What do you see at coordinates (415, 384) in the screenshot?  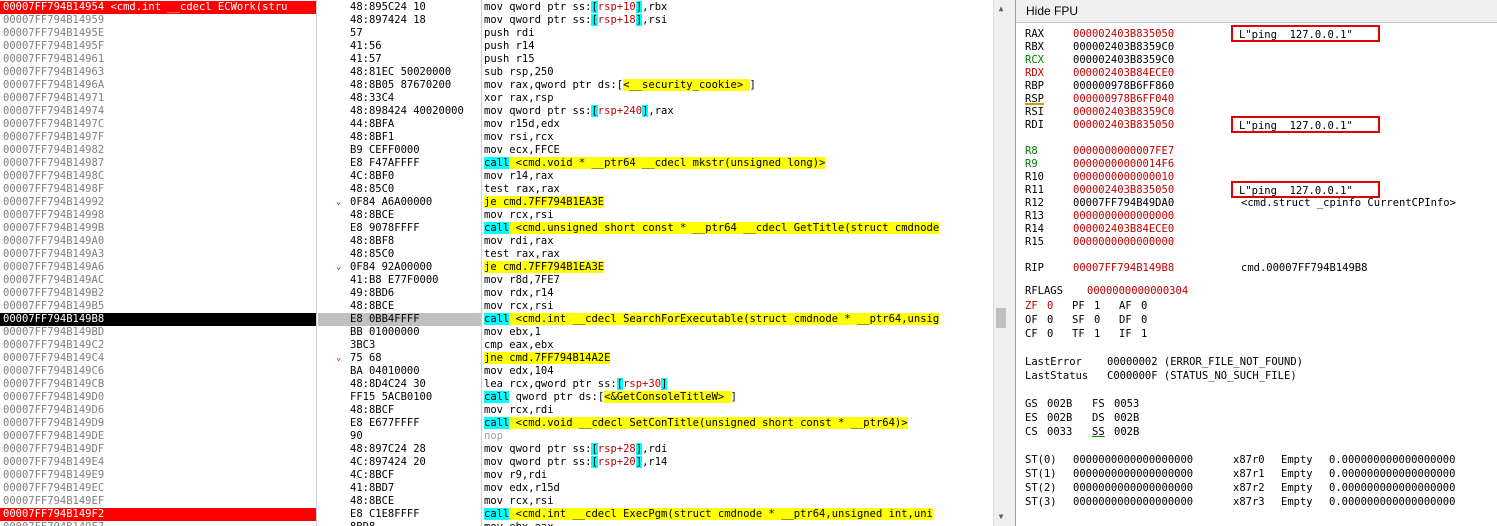 I see `bytes-cell: 48:8D4C24 30` at bounding box center [415, 384].